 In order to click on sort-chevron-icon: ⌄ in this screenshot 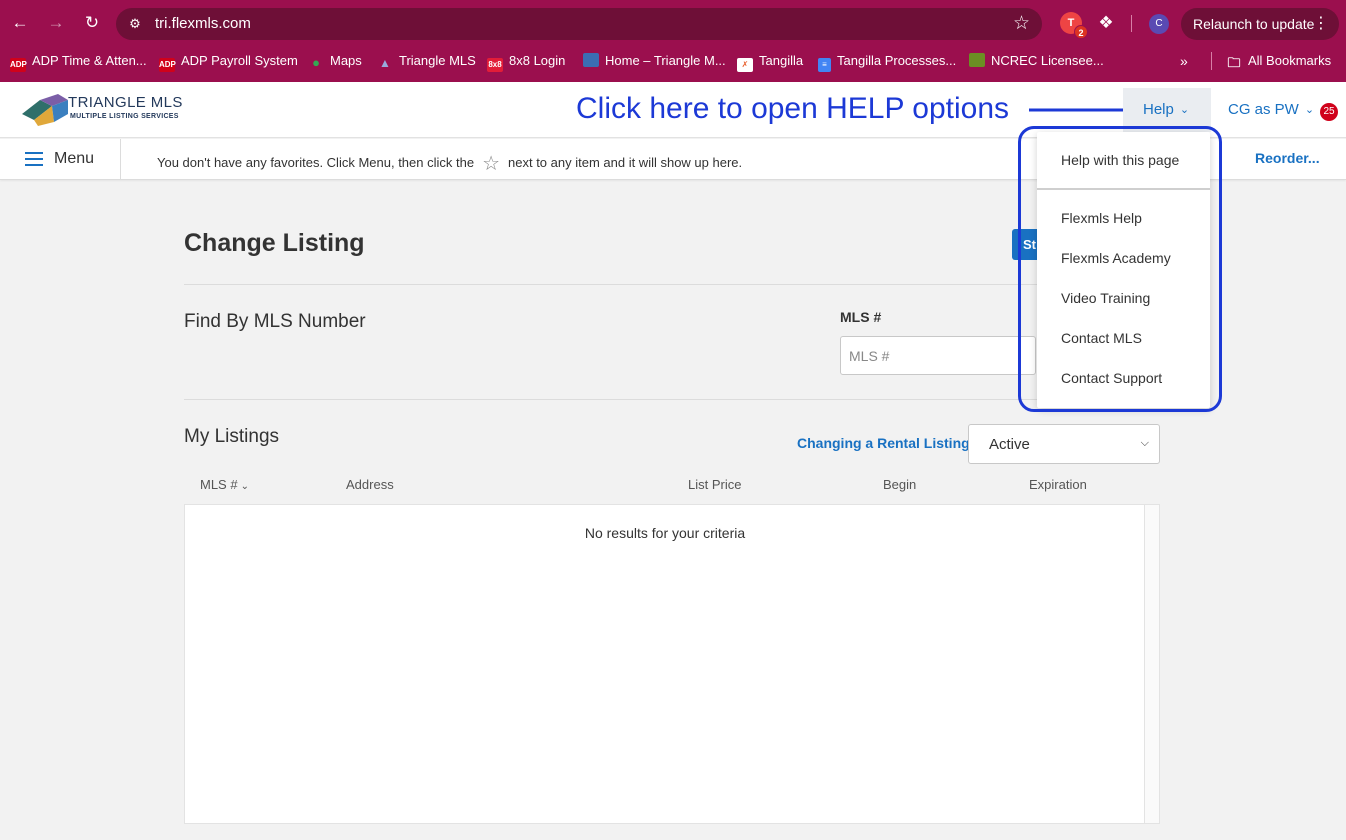, I will do `click(244, 486)`.